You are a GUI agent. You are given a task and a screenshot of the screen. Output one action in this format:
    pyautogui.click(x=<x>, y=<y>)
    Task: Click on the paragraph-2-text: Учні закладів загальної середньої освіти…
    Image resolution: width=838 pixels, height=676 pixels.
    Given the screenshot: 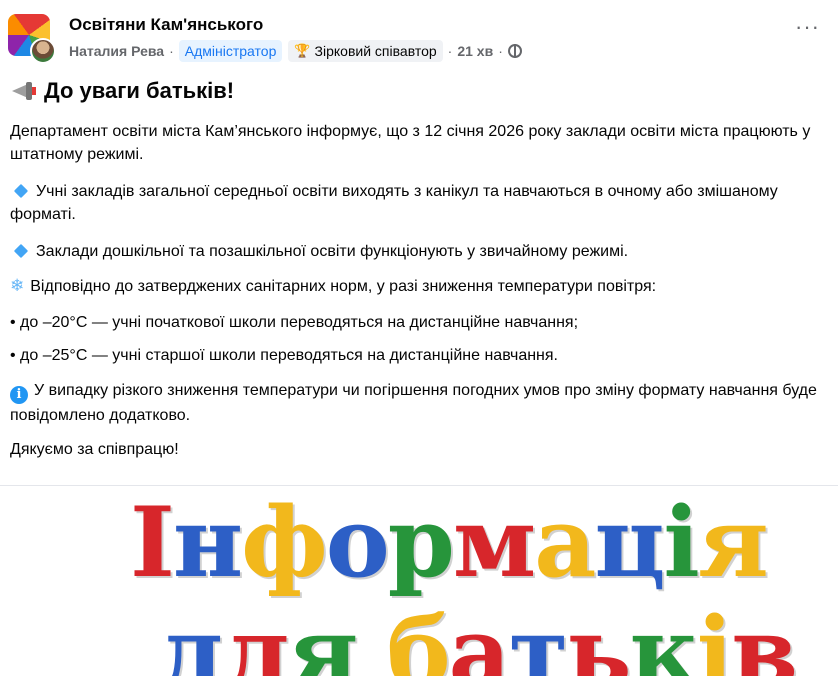 What is the action you would take?
    pyautogui.click(x=394, y=203)
    